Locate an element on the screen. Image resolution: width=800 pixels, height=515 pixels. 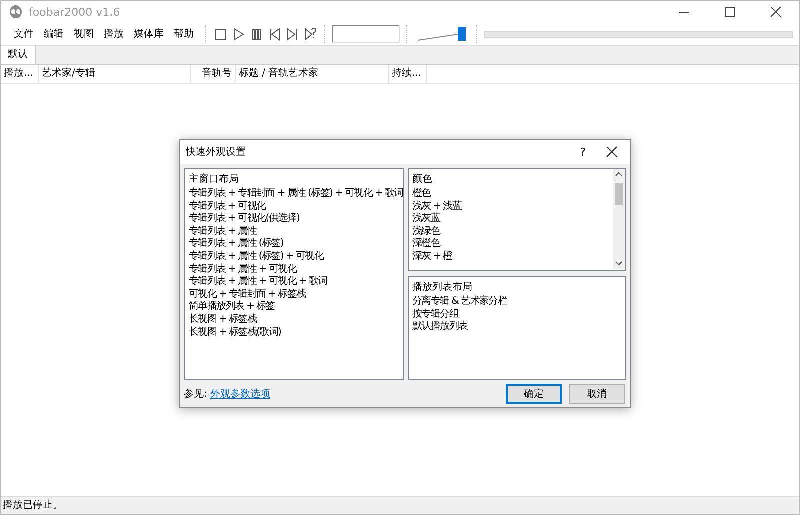
list-item: 浅绿色 is located at coordinates (511, 232).